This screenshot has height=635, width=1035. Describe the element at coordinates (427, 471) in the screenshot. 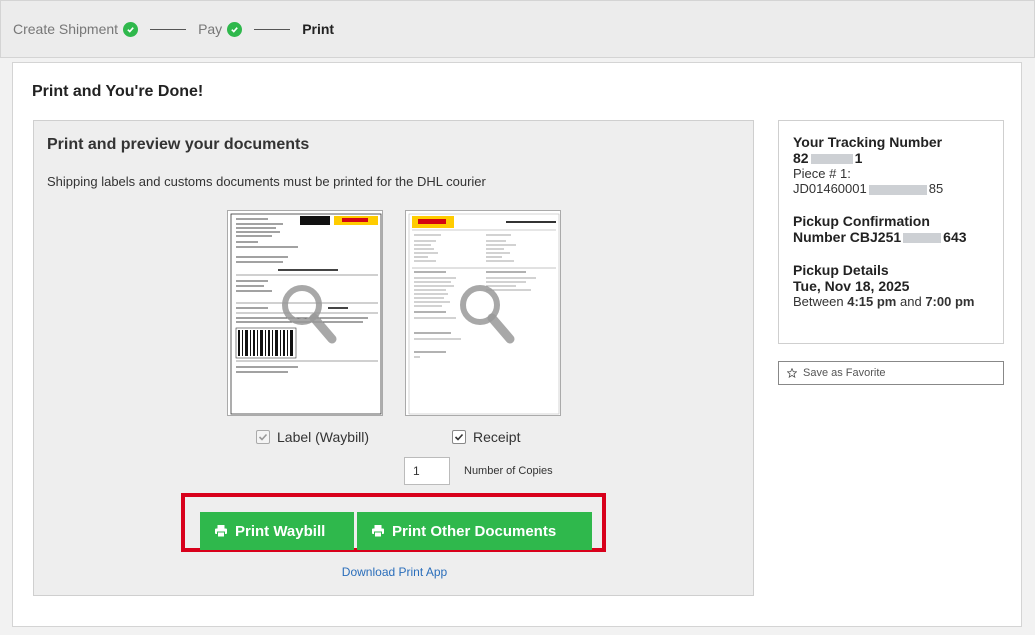

I see `copies-input` at that location.